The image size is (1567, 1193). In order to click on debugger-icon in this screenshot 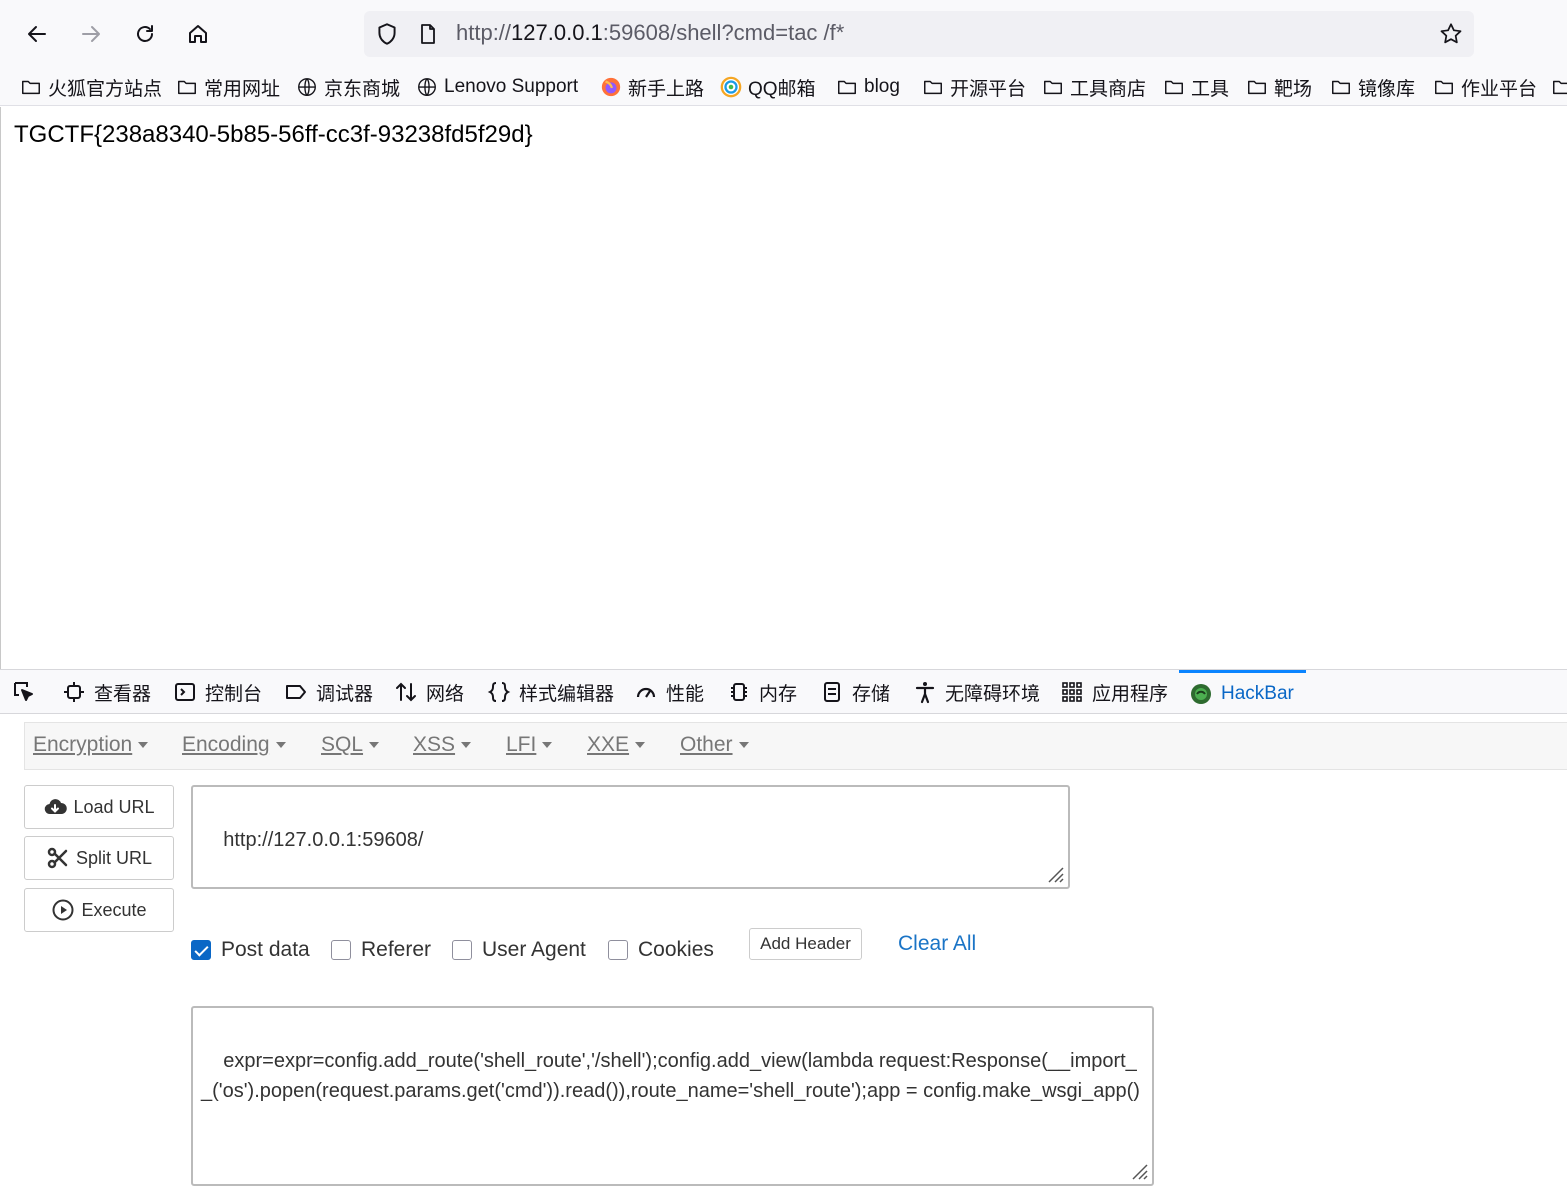, I will do `click(296, 692)`.